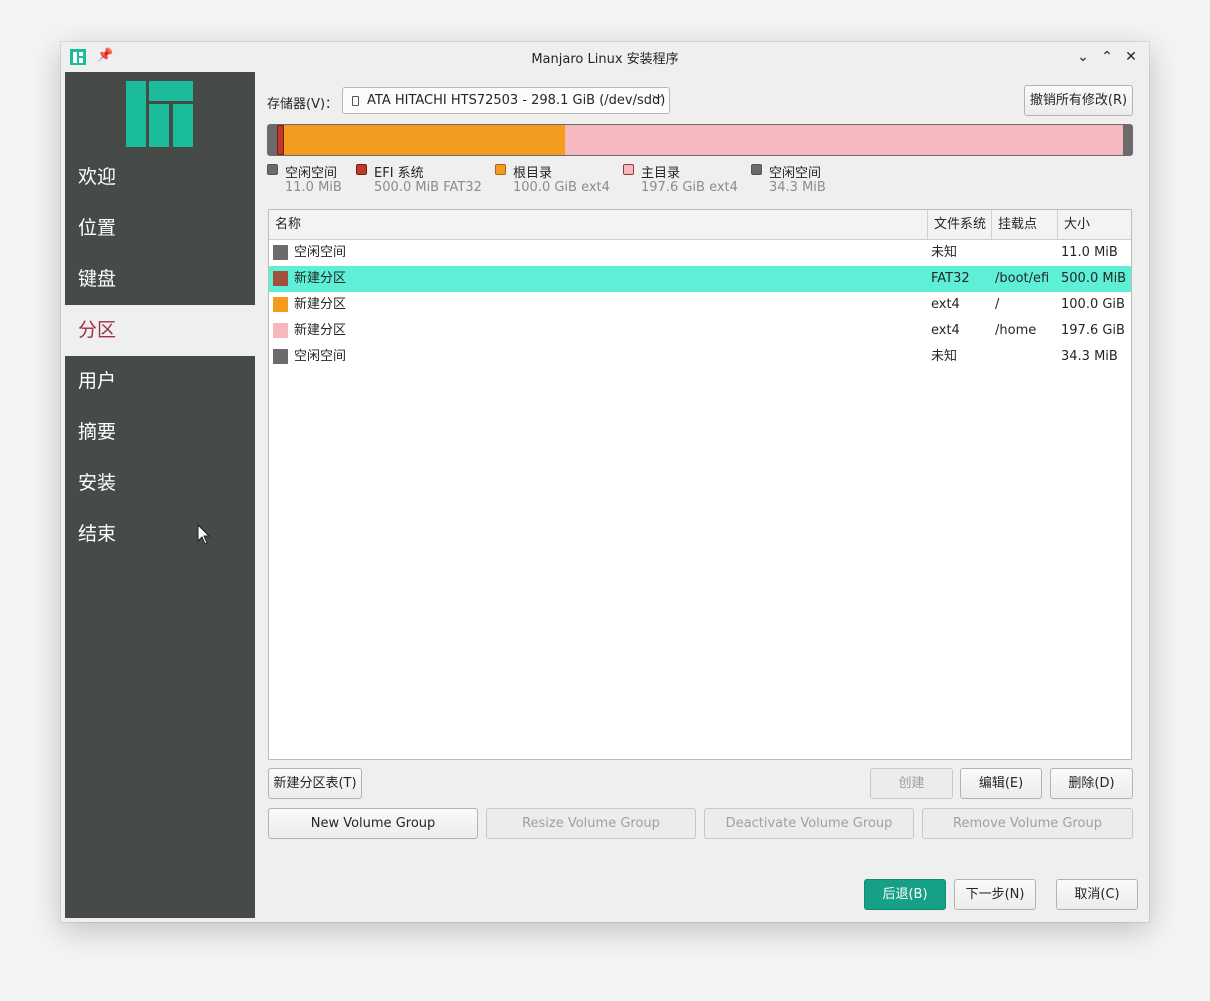 Image resolution: width=1210 pixels, height=1001 pixels. I want to click on row-size: 34.3 MiB, so click(1089, 356).